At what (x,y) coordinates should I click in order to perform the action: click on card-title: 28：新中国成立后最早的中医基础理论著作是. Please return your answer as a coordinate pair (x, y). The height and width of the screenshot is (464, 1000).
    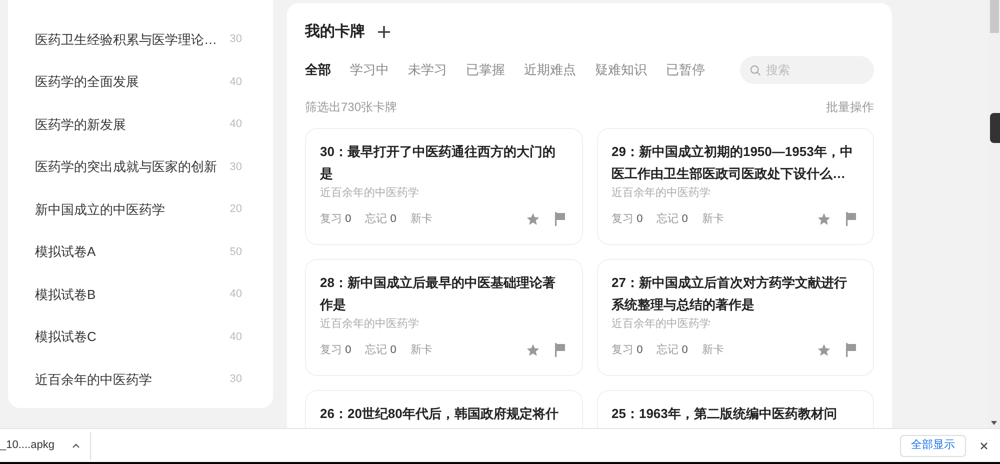
    Looking at the image, I should click on (438, 294).